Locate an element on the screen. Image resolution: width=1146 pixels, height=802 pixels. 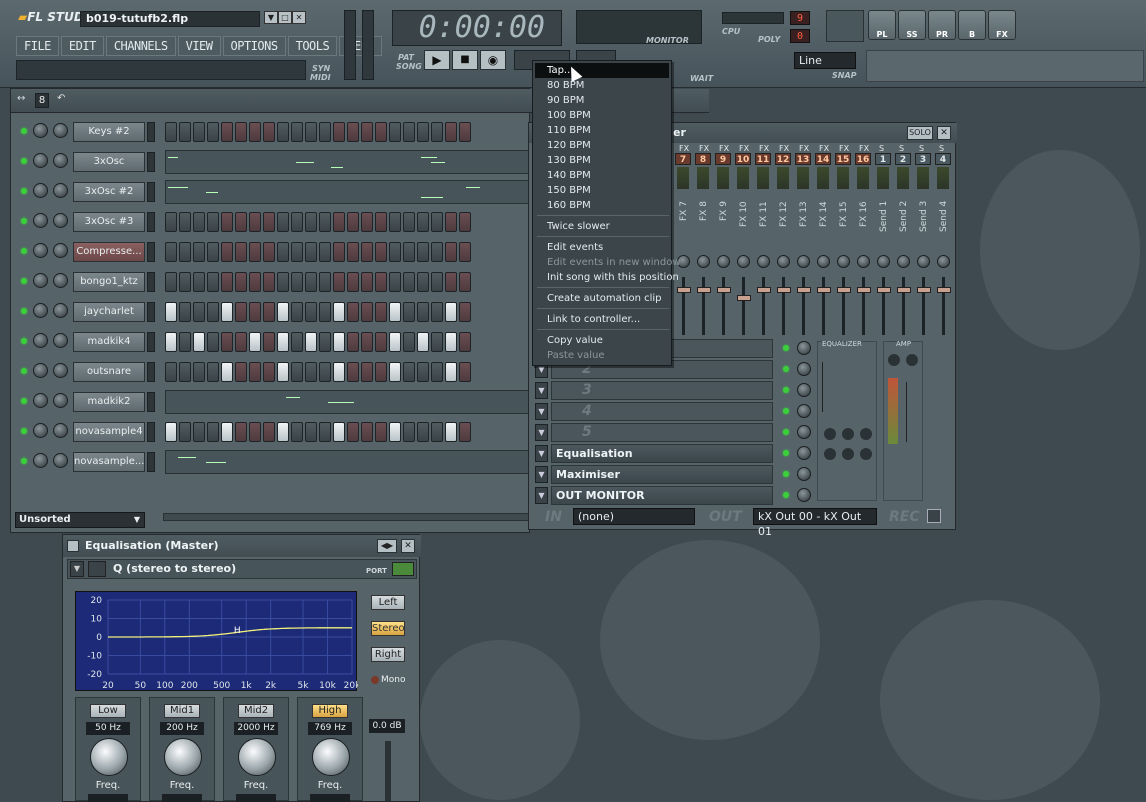
port-box is located at coordinates (403, 569).